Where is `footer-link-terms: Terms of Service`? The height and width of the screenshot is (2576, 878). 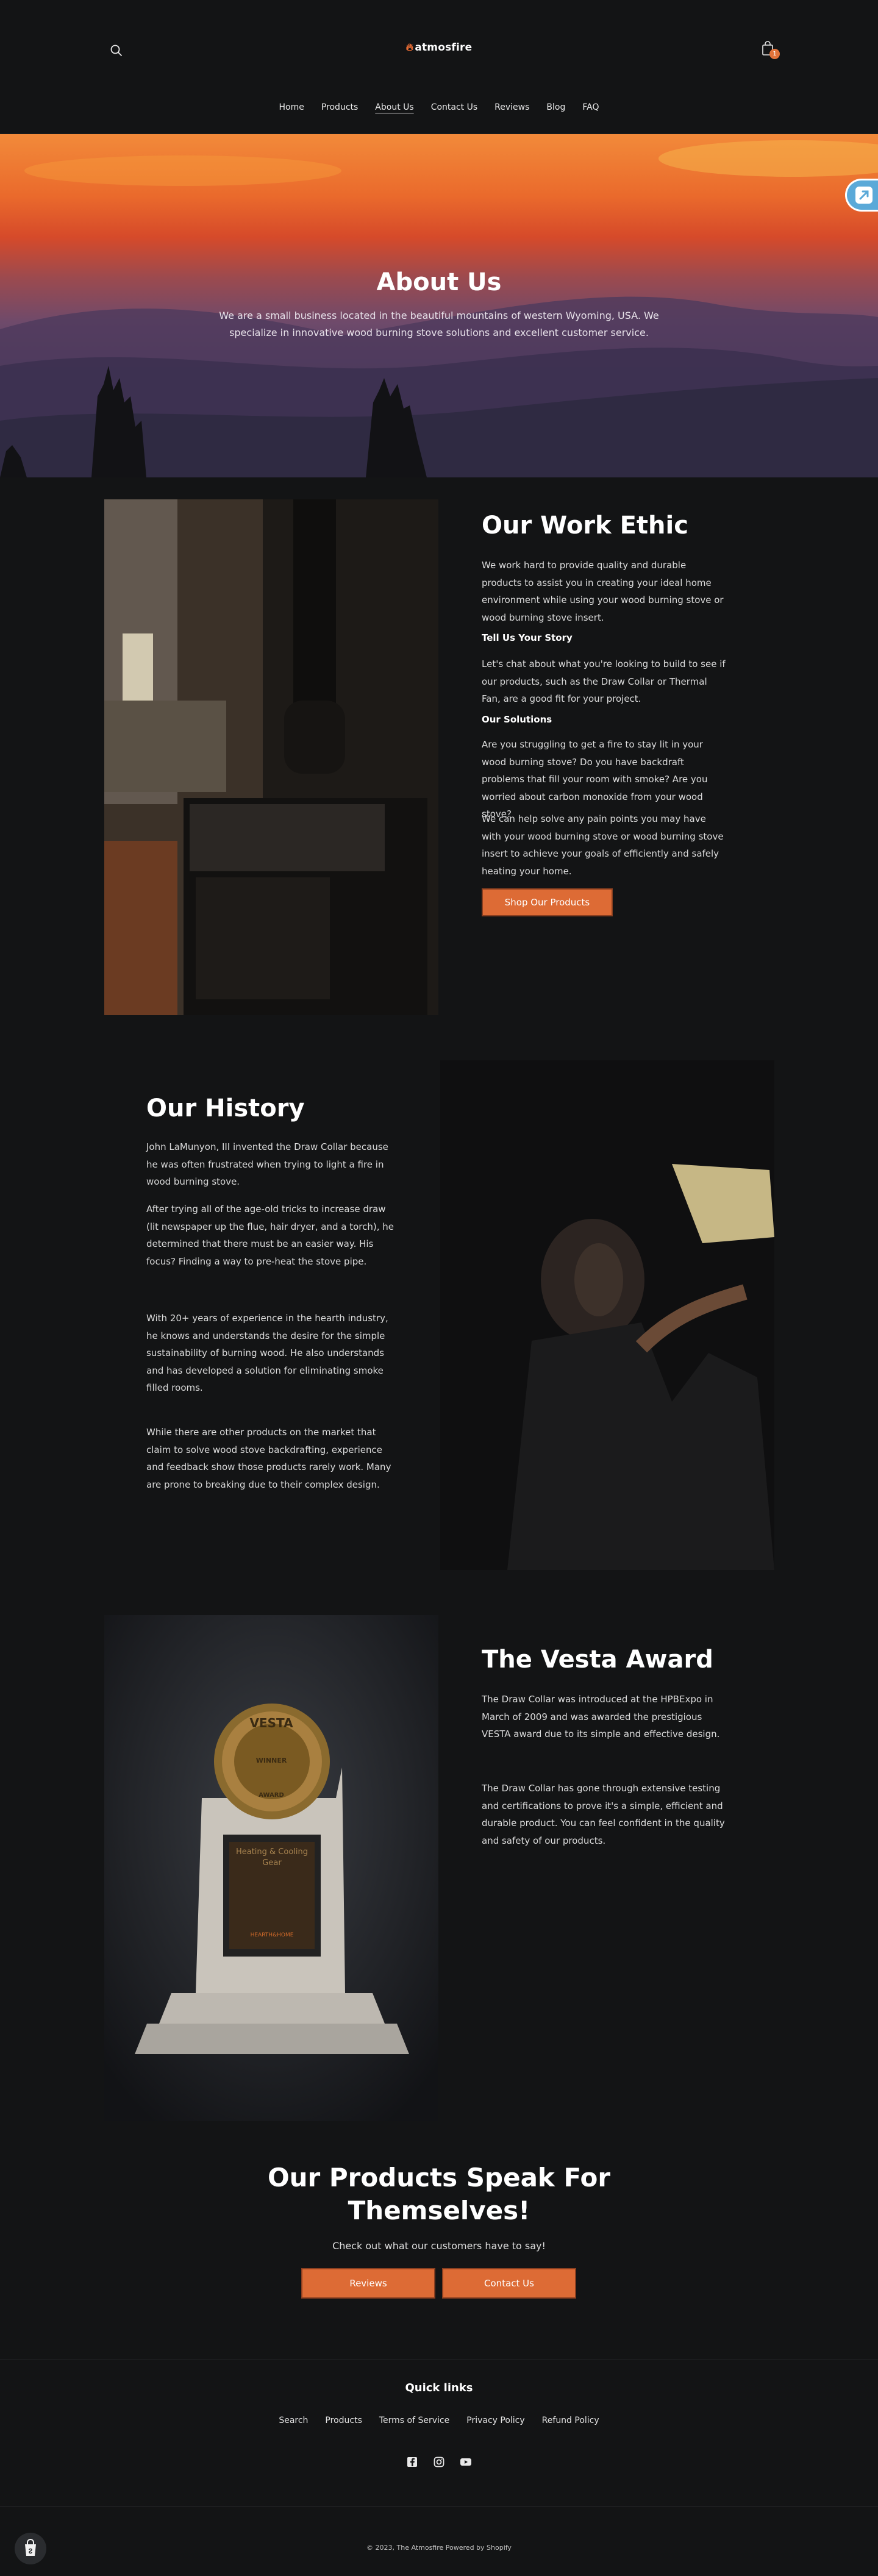 footer-link-terms: Terms of Service is located at coordinates (414, 2420).